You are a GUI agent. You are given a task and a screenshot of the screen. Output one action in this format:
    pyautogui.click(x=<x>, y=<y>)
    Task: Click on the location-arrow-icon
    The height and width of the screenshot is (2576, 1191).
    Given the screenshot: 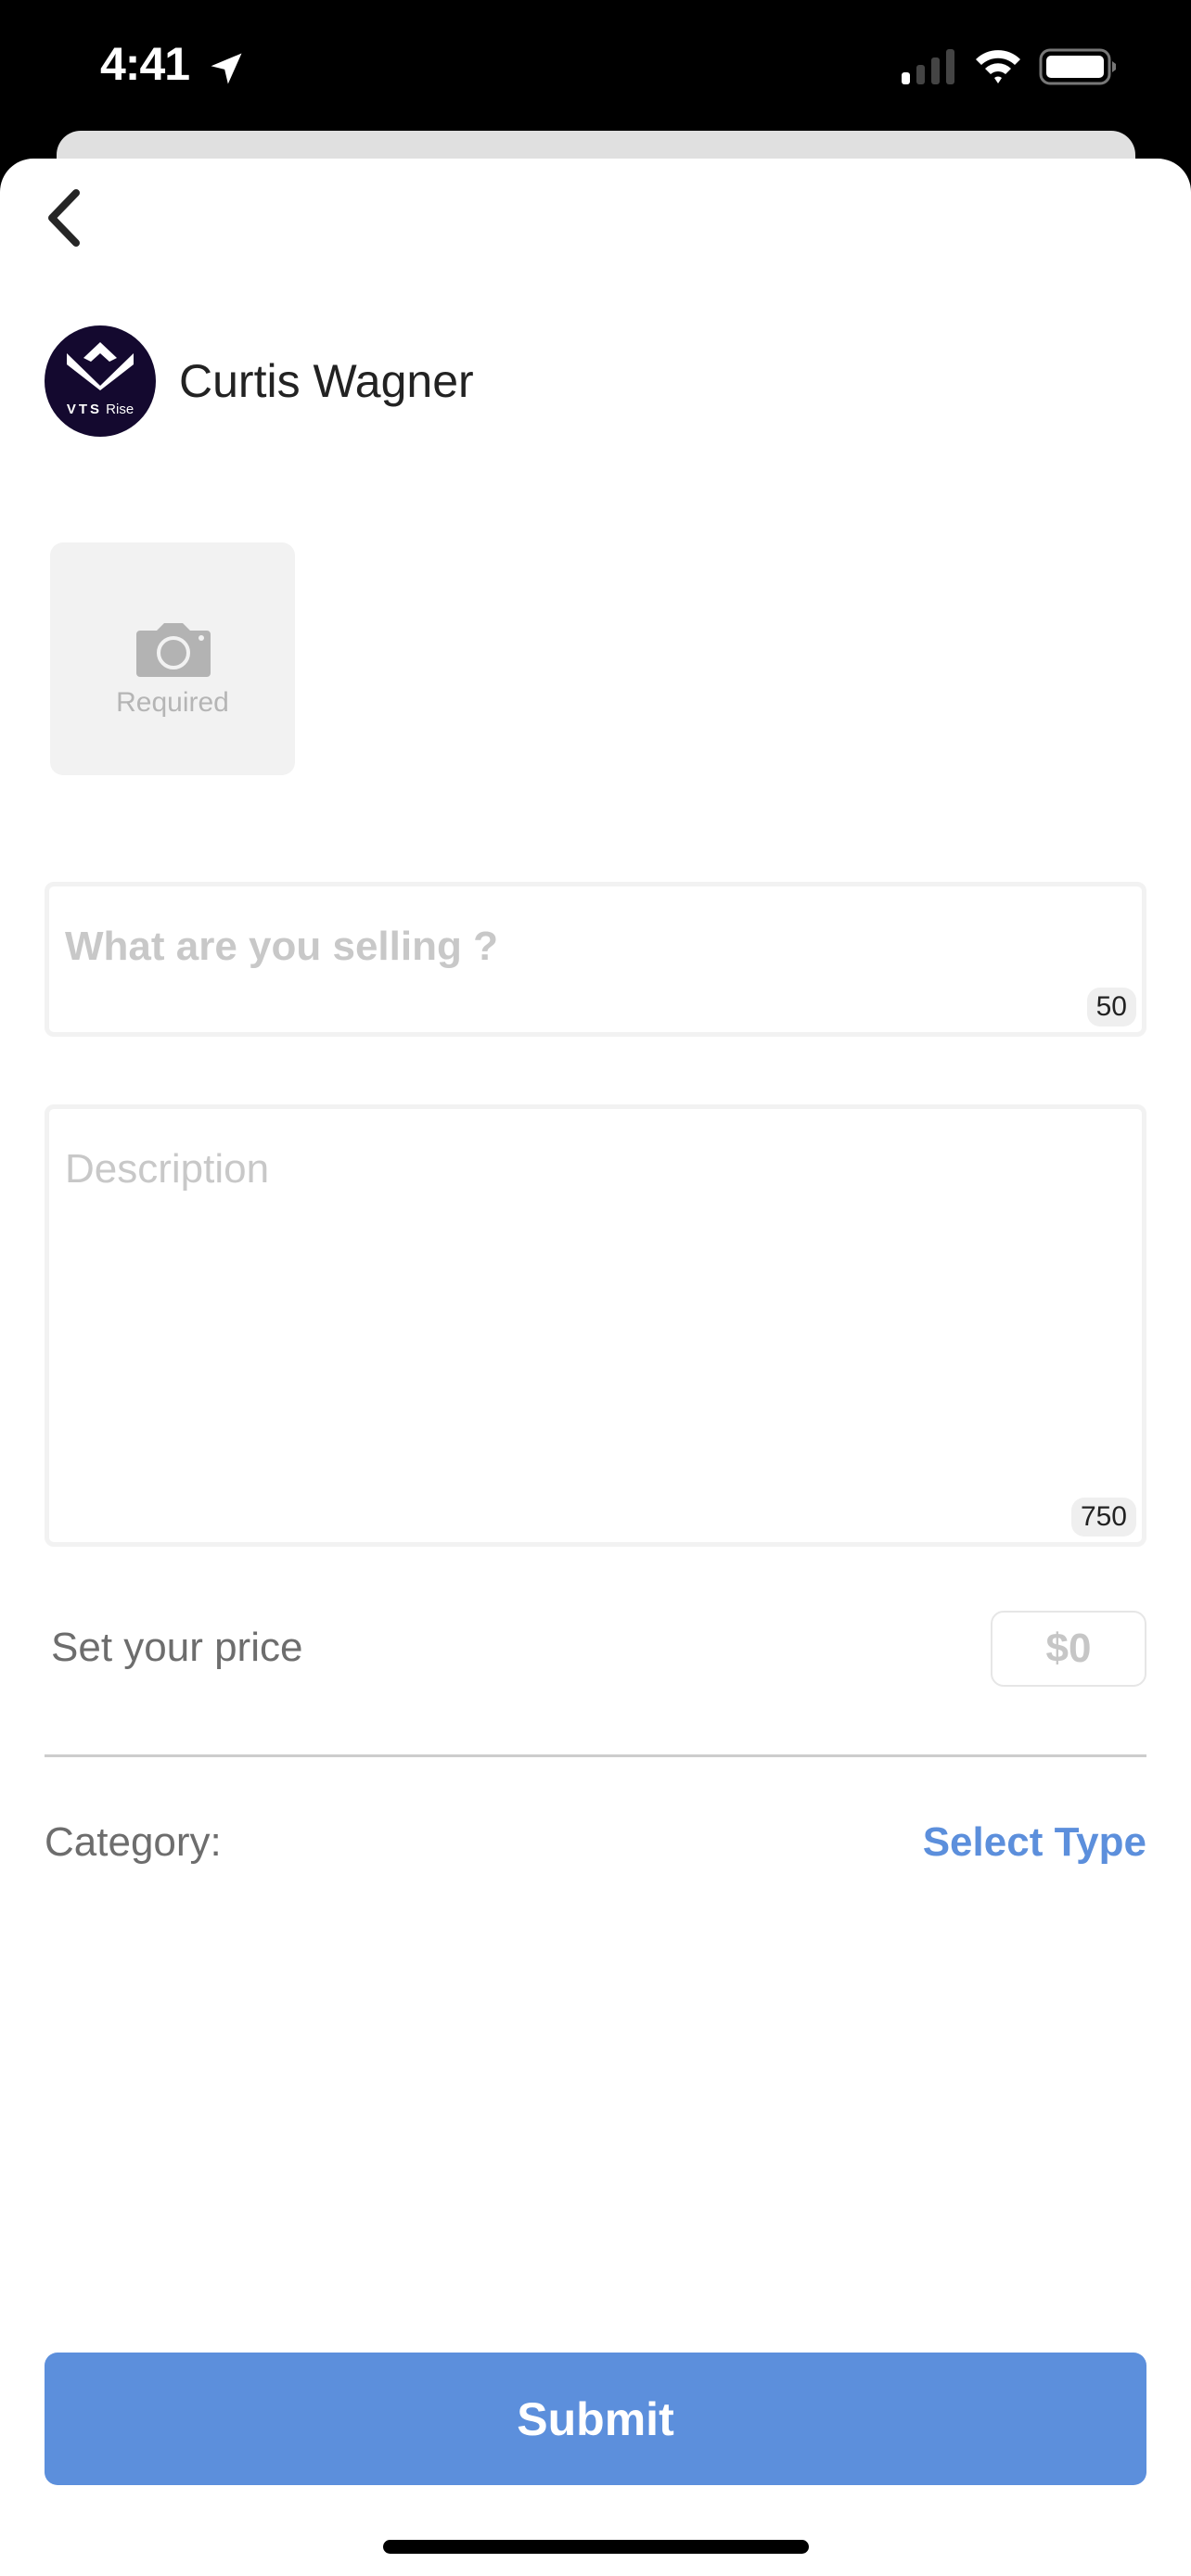 What is the action you would take?
    pyautogui.click(x=226, y=68)
    